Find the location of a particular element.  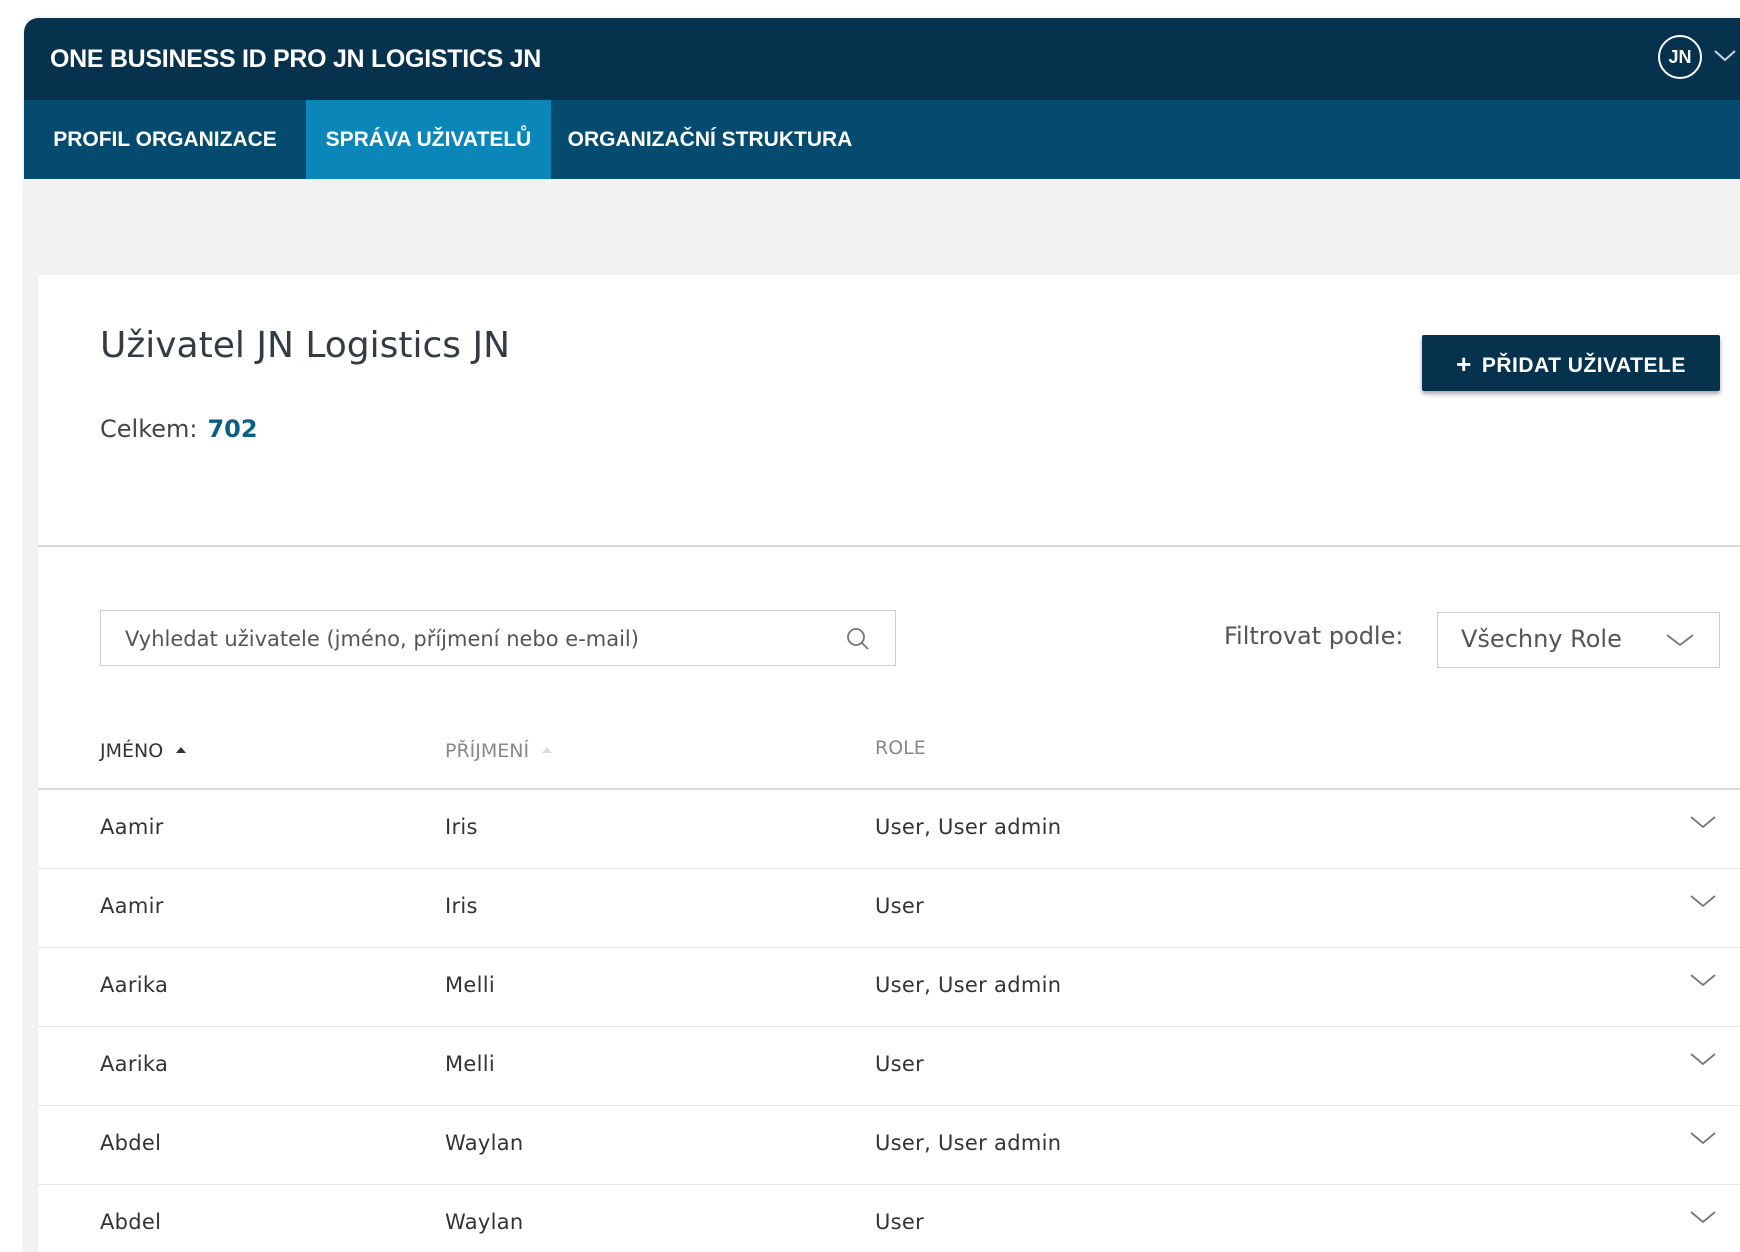

page-title: Uživatel JN Logistics JN is located at coordinates (305, 345).